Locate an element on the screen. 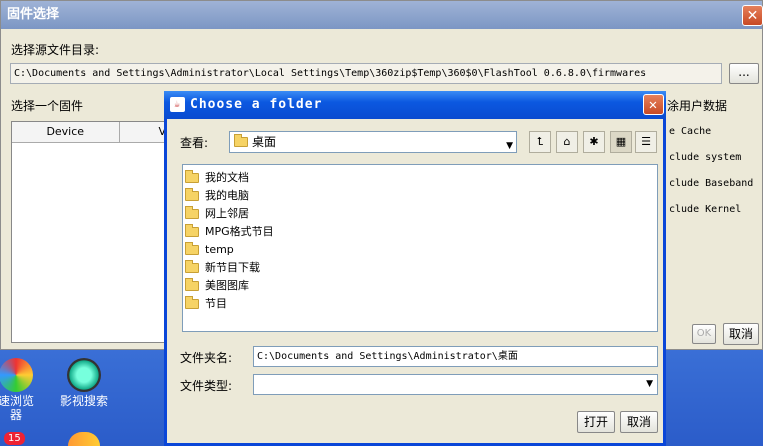 This screenshot has width=763, height=446. new-folder-button: ✱ is located at coordinates (594, 142).